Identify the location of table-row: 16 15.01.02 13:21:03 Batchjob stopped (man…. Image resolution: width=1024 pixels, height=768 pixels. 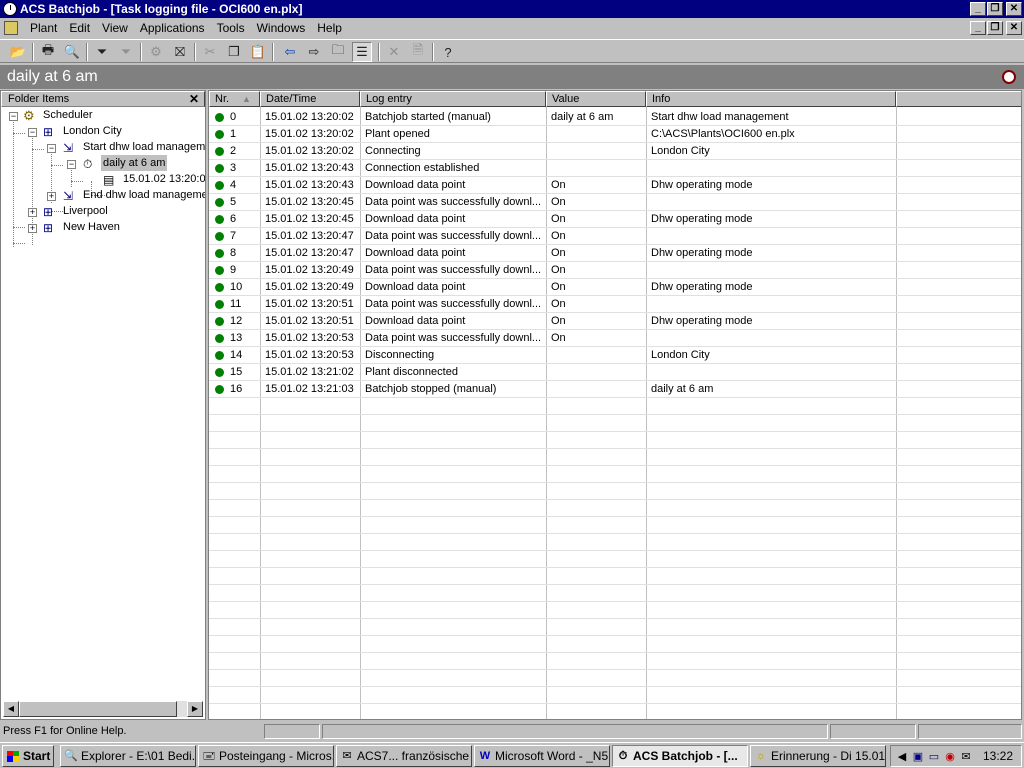
(615, 389).